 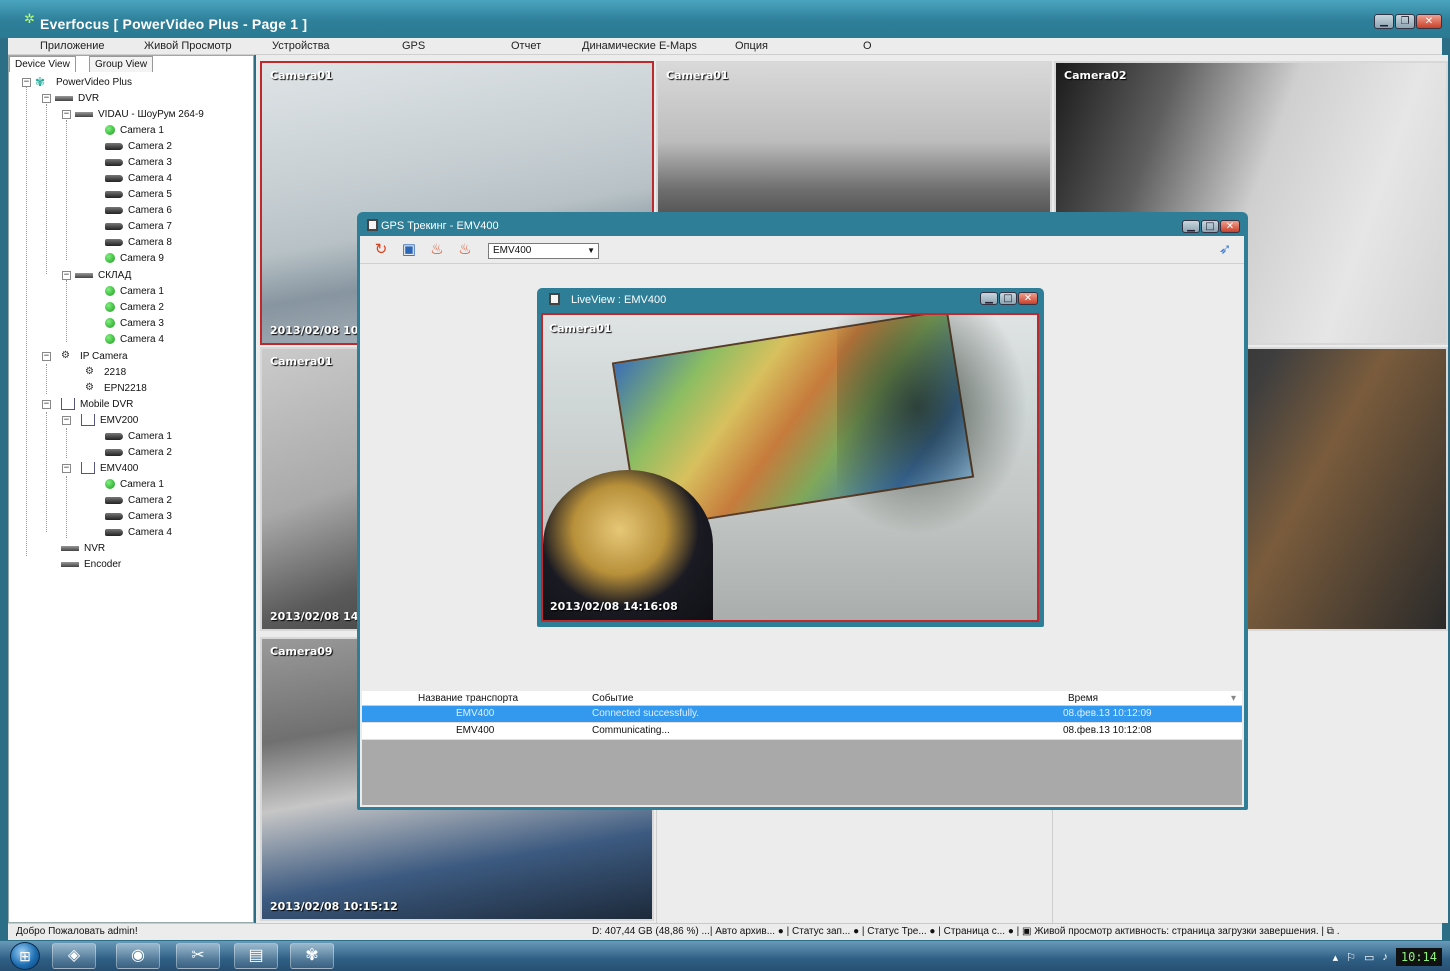 I want to click on tree-node-vidau: VIDAU - ШоуРум 264-9, so click(x=139, y=114).